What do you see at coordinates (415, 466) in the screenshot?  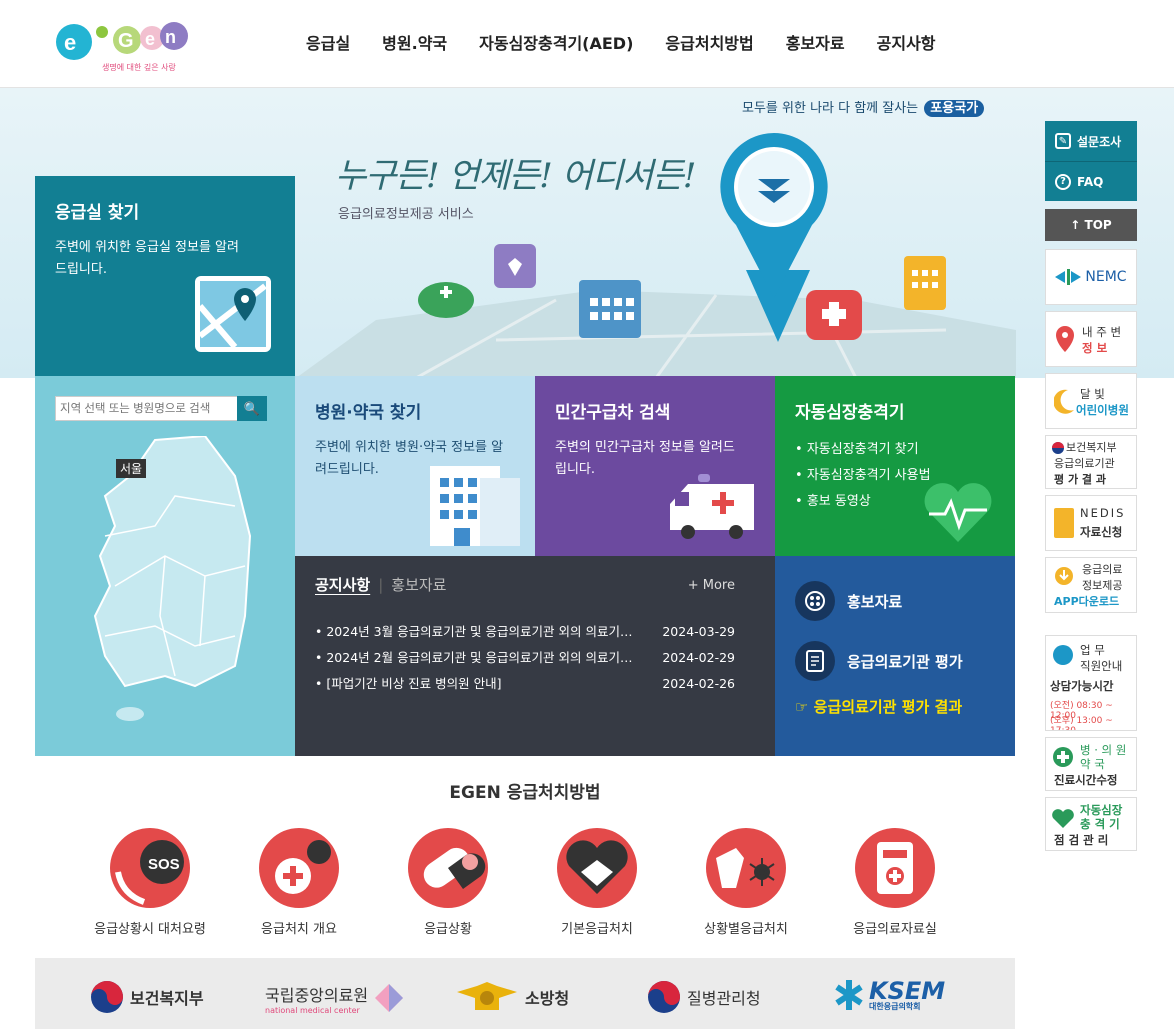 I see `hospital-finder-tile: 병원·약국 찾기 주변에 위치한 병원·약국 정보를 알려드립니다.` at bounding box center [415, 466].